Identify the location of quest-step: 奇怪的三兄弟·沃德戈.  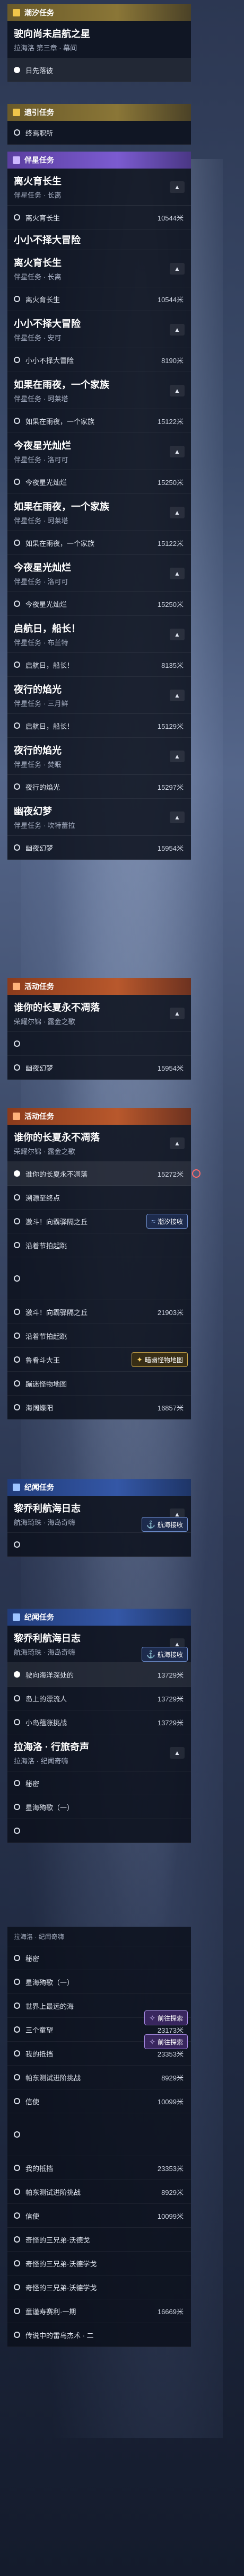
(99, 2240).